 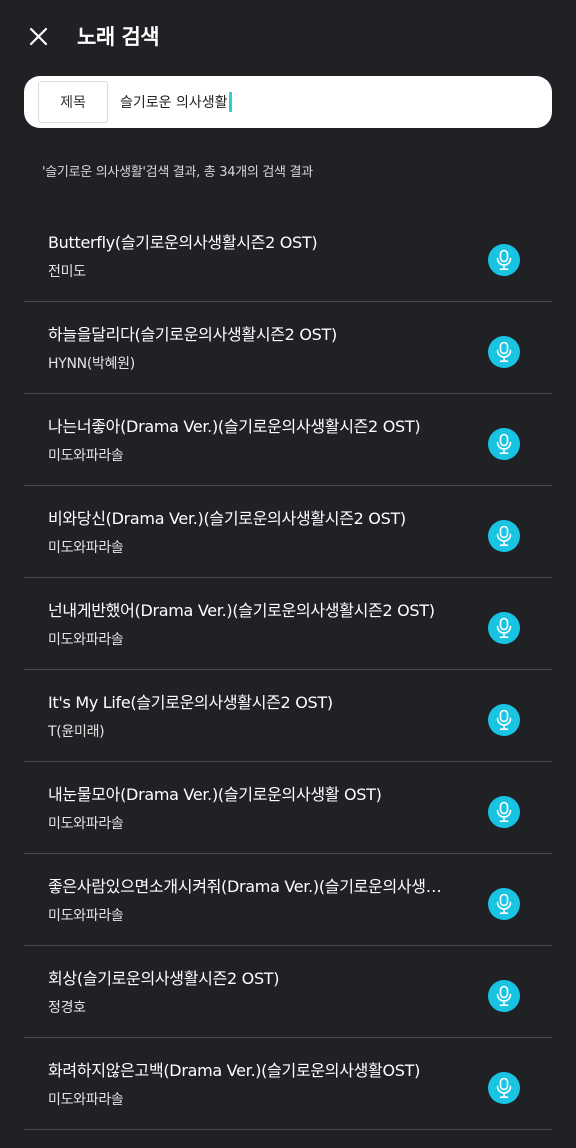 I want to click on song-row: 회상(슬기로운의사생활시즌2 OST) 정경호, so click(x=288, y=992).